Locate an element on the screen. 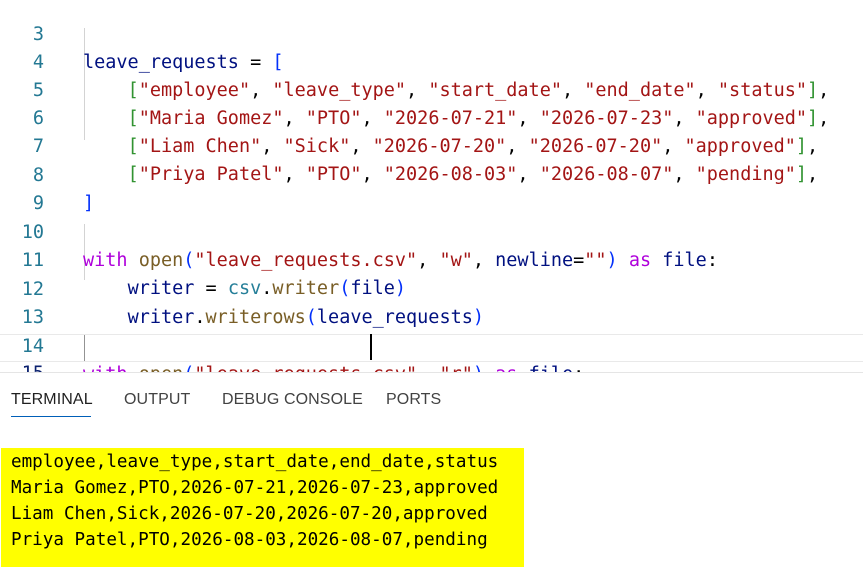  code-token: with is located at coordinates (105, 368).